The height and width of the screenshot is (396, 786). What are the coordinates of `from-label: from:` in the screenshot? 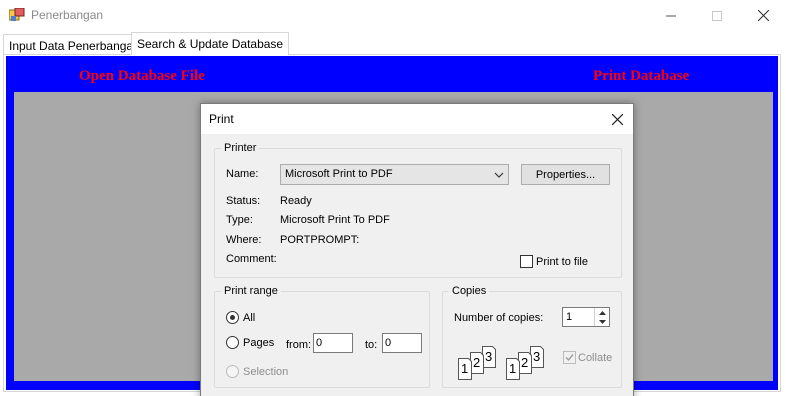 It's located at (299, 345).